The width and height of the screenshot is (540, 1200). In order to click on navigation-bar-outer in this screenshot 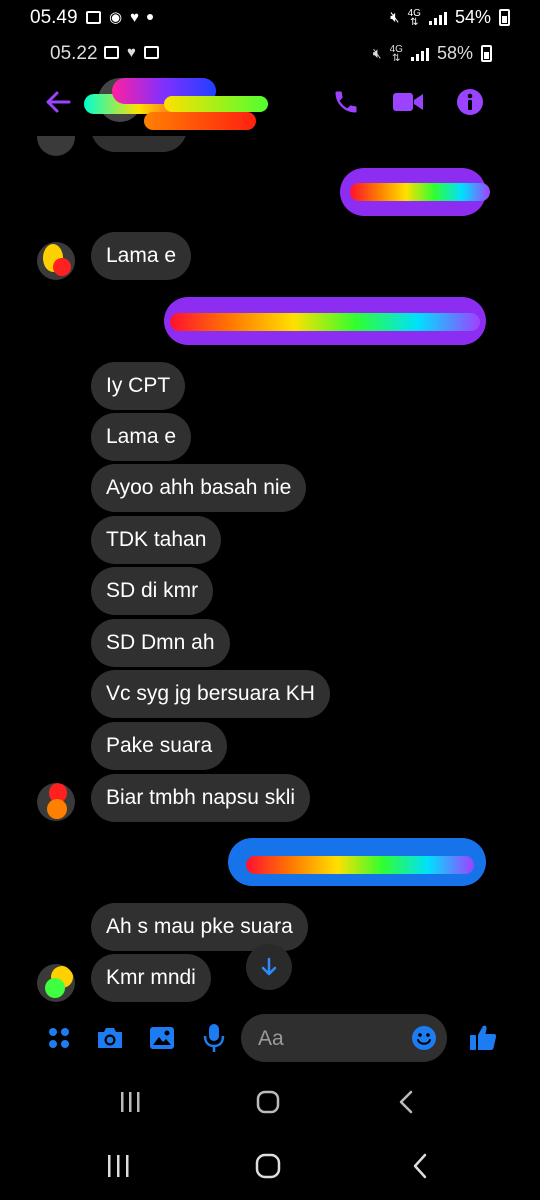, I will do `click(270, 1166)`.